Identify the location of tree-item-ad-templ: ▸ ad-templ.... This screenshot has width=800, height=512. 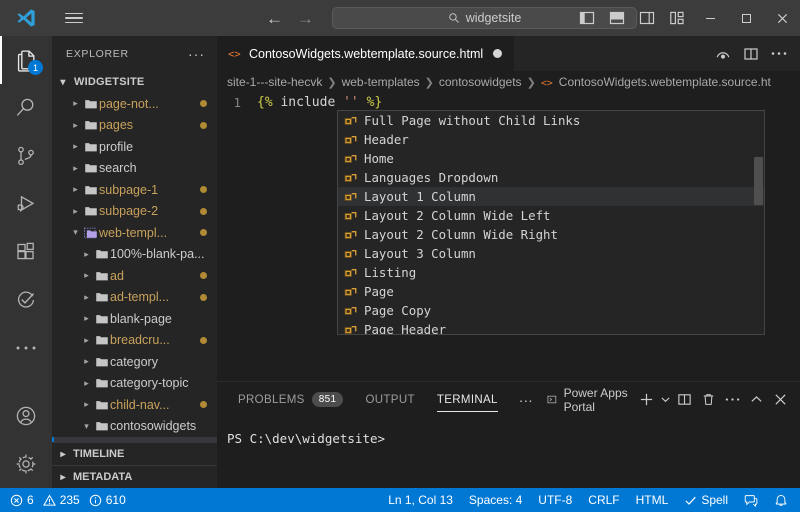
(134, 298).